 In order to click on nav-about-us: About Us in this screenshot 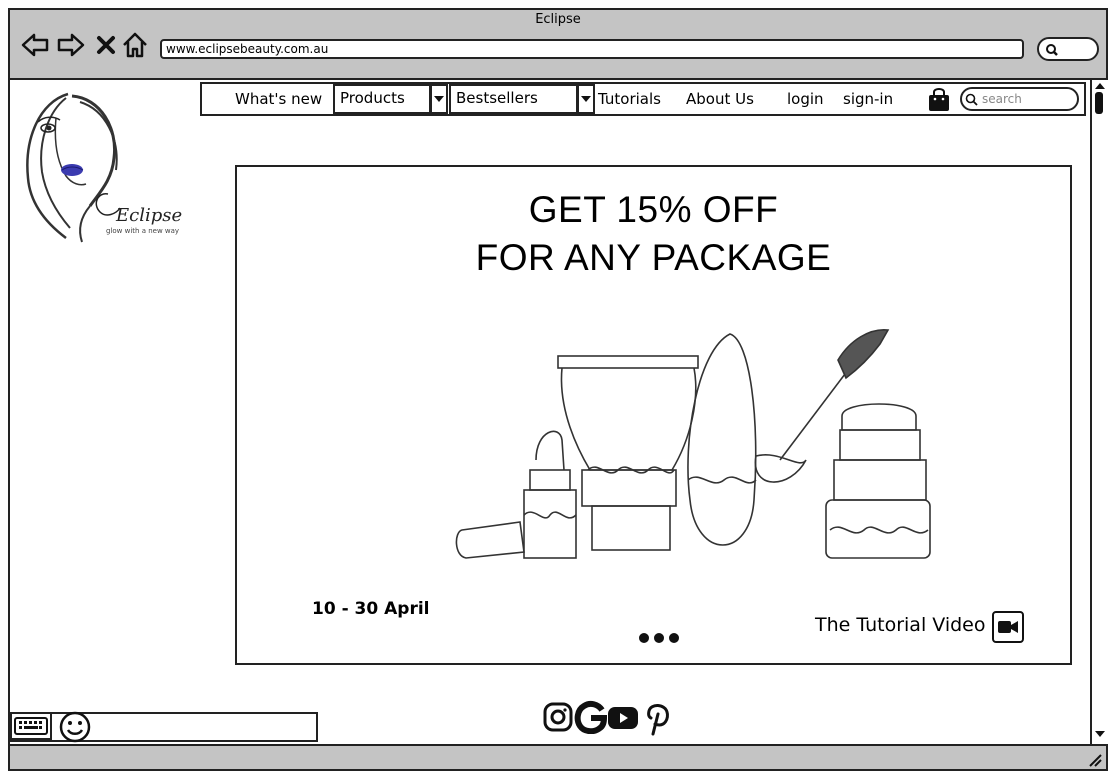, I will do `click(720, 99)`.